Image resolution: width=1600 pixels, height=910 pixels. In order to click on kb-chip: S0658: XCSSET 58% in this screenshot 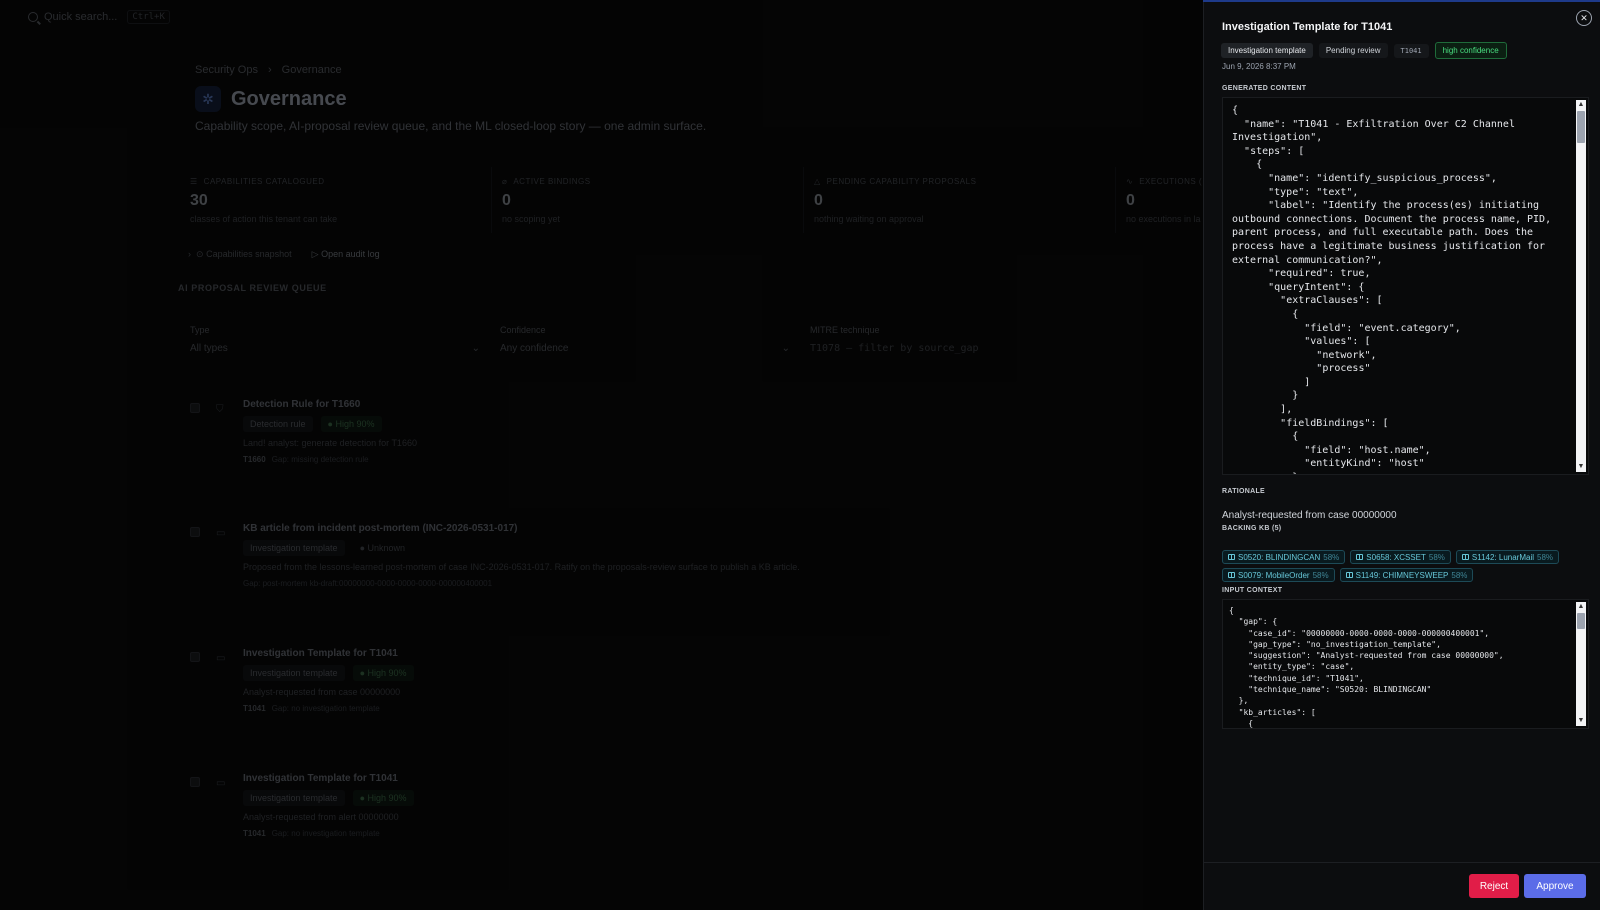, I will do `click(1400, 557)`.